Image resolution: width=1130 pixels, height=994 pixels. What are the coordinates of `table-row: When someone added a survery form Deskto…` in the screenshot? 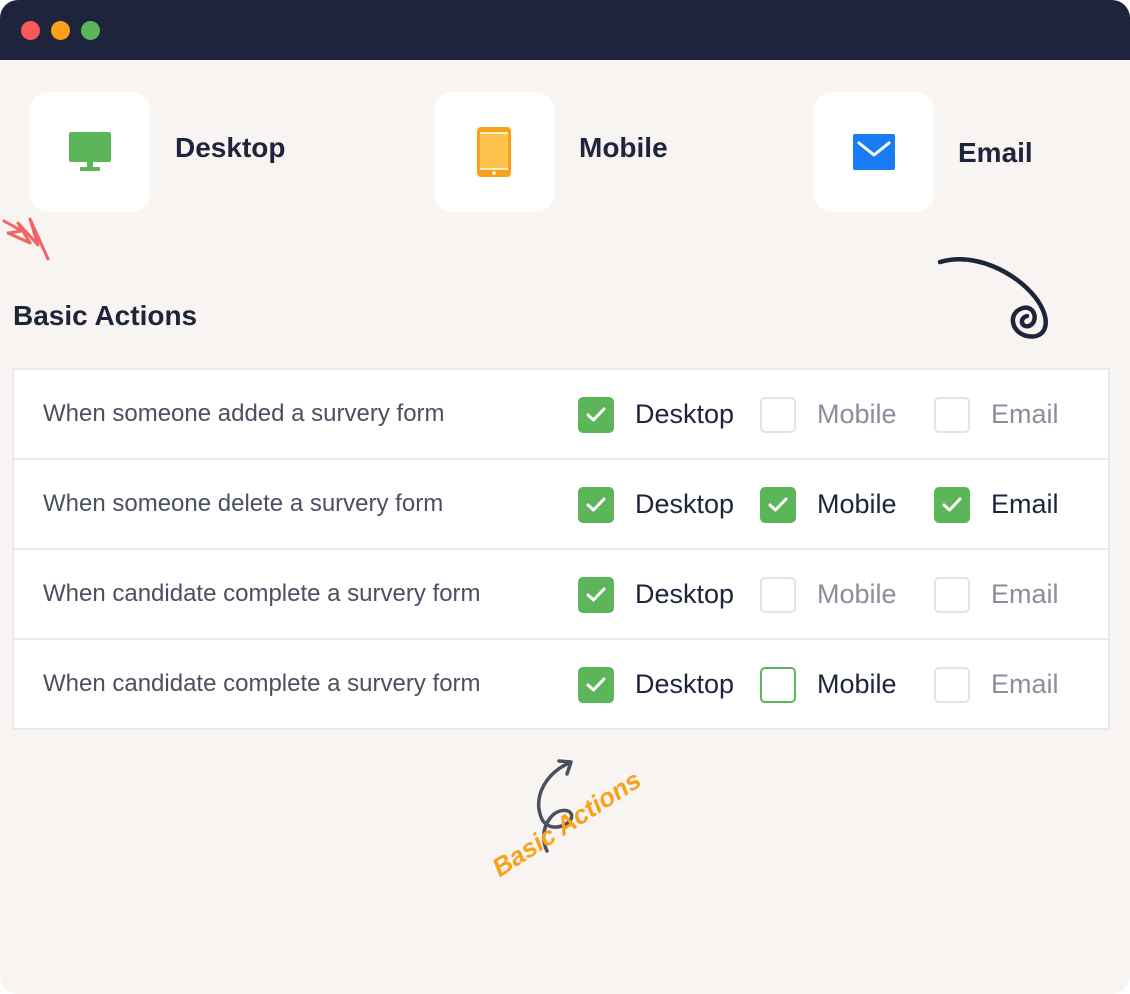 It's located at (561, 415).